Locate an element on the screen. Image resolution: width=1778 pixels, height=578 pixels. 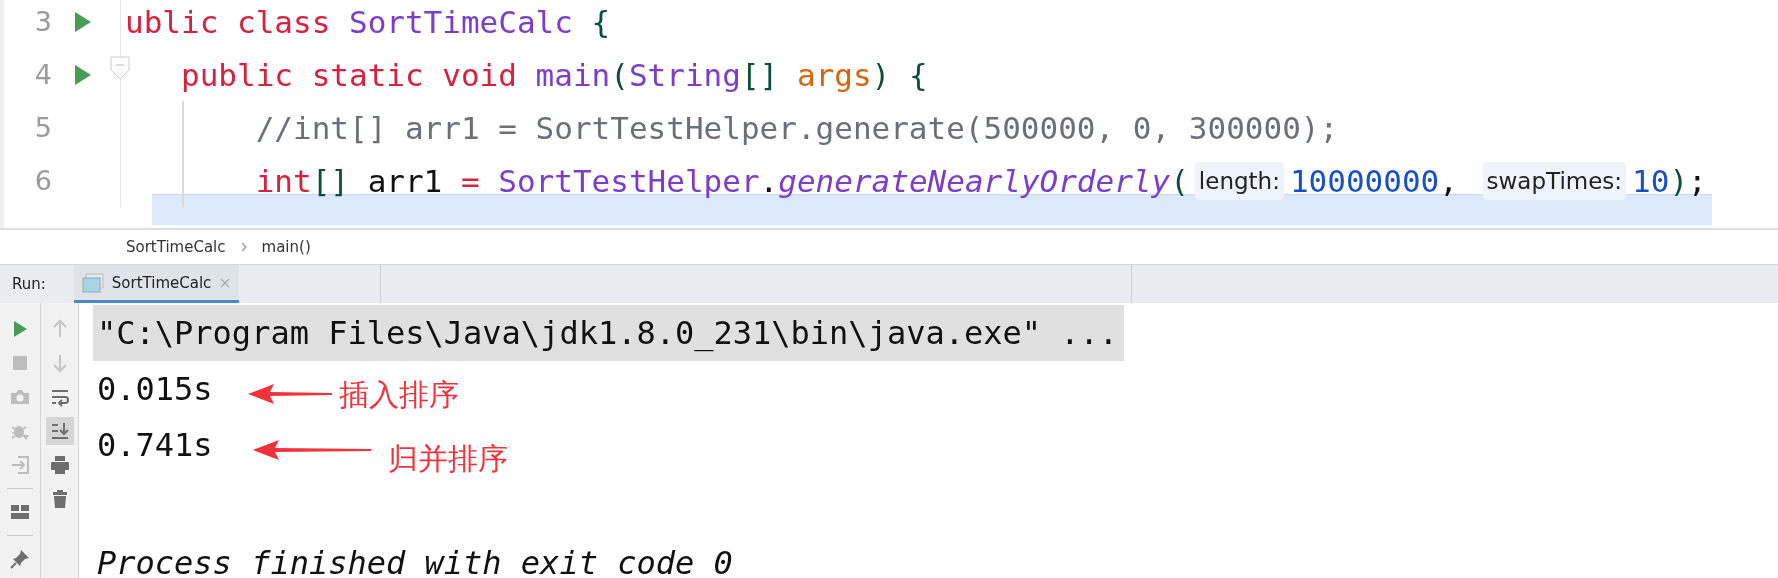
line-number: 6 is located at coordinates (42, 180).